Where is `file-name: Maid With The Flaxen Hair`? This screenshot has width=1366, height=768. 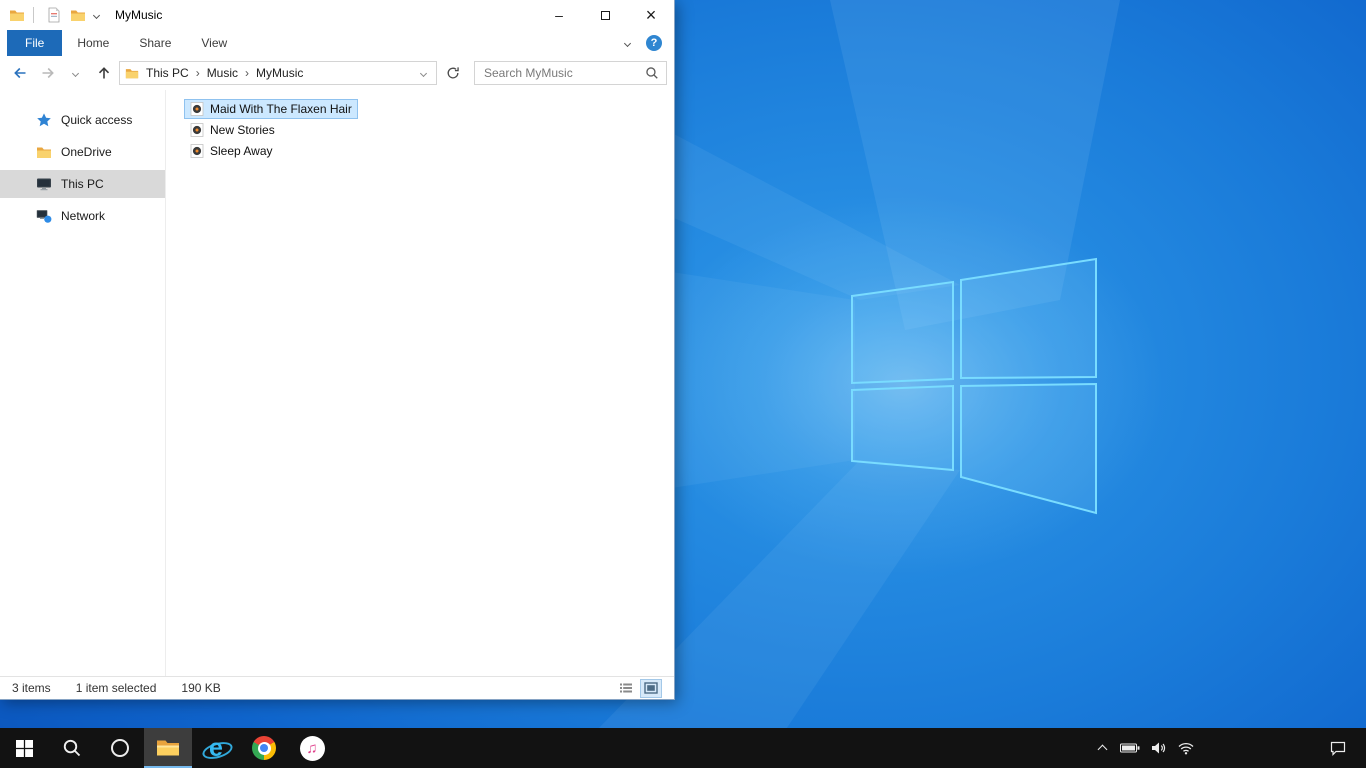 file-name: Maid With The Flaxen Hair is located at coordinates (281, 109).